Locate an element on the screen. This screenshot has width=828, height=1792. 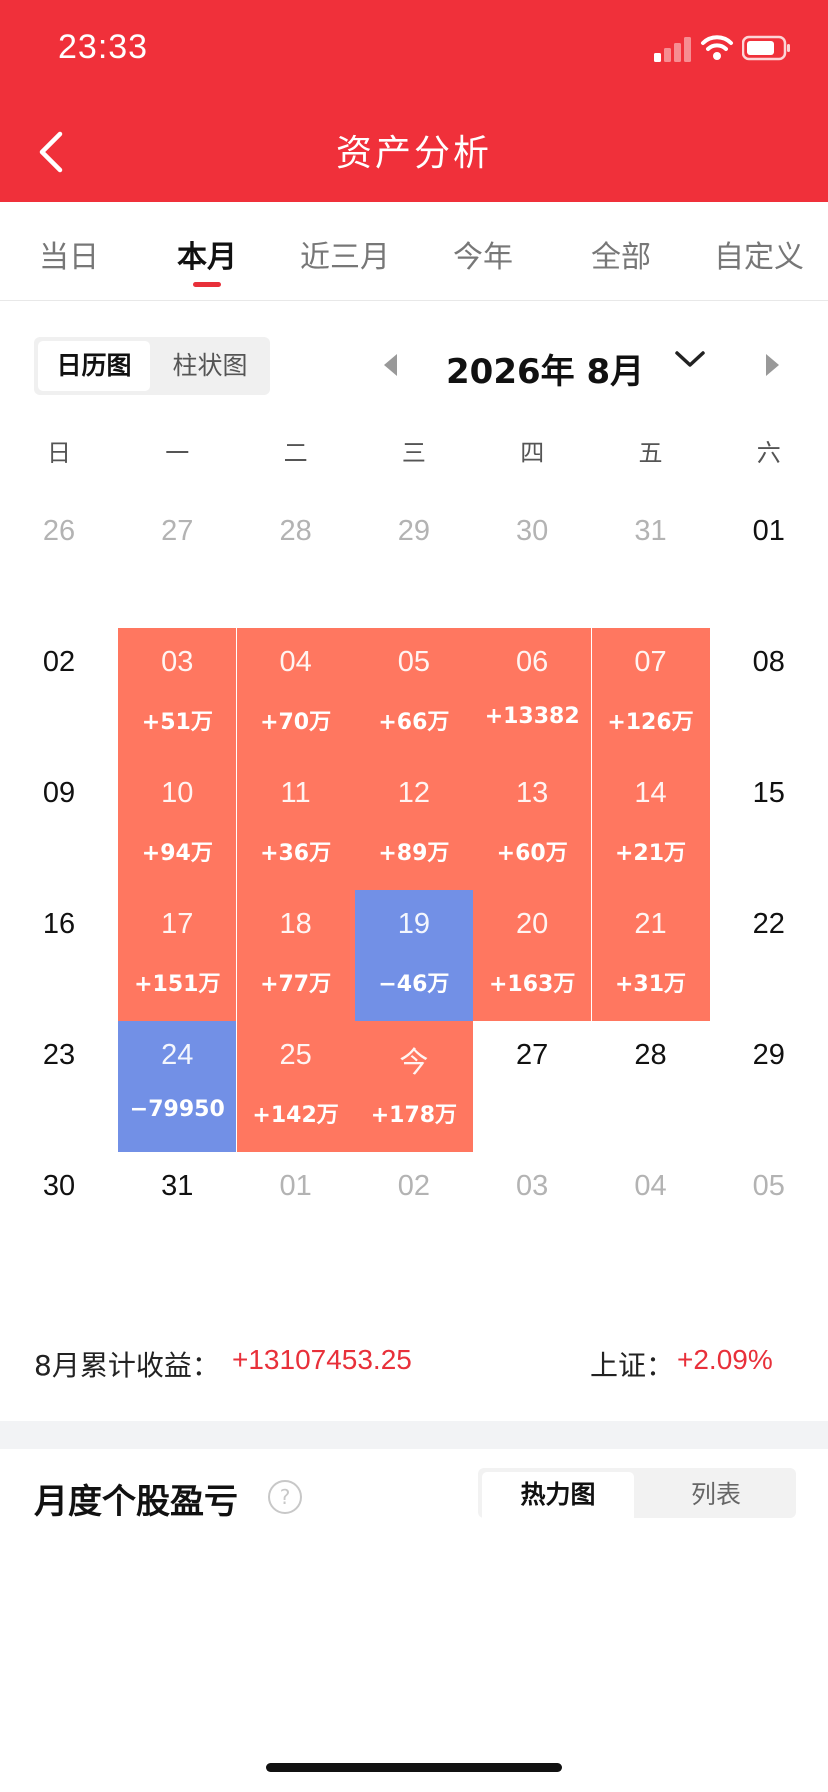
calendar-day: 04 +70万 is located at coordinates (295, 693).